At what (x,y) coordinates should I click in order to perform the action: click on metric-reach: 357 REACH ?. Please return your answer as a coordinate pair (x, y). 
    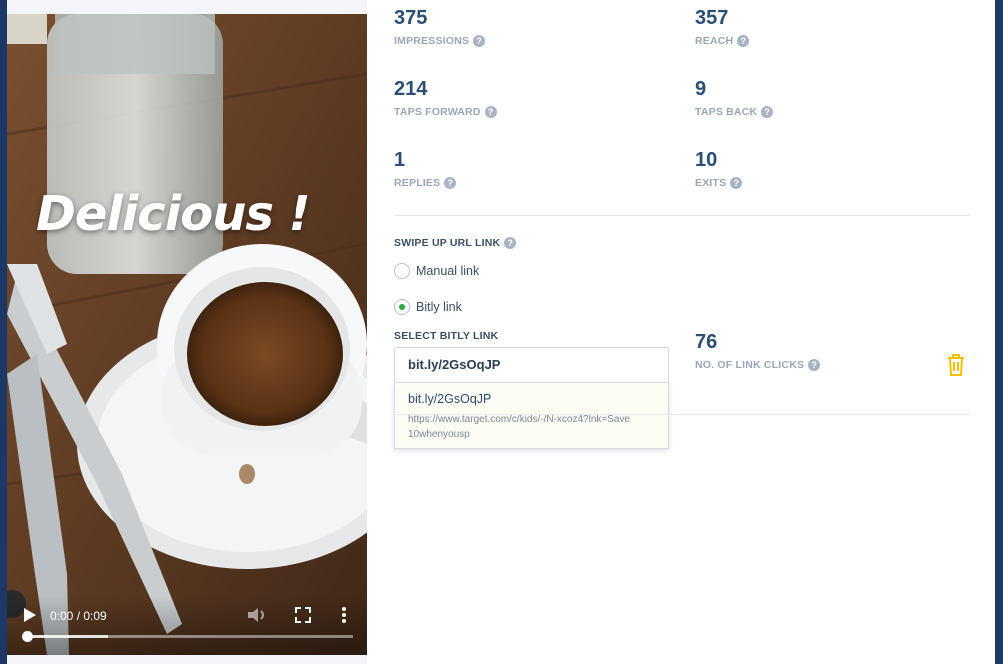
    Looking at the image, I should click on (722, 26).